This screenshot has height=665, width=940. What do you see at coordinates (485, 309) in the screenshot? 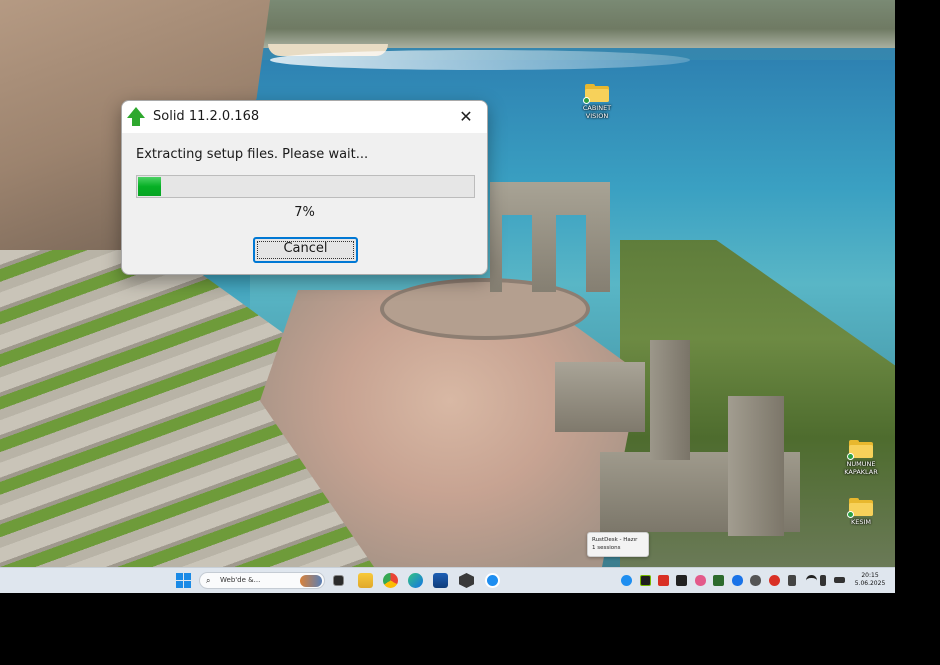
I see `wallpaper-stage-circle` at bounding box center [485, 309].